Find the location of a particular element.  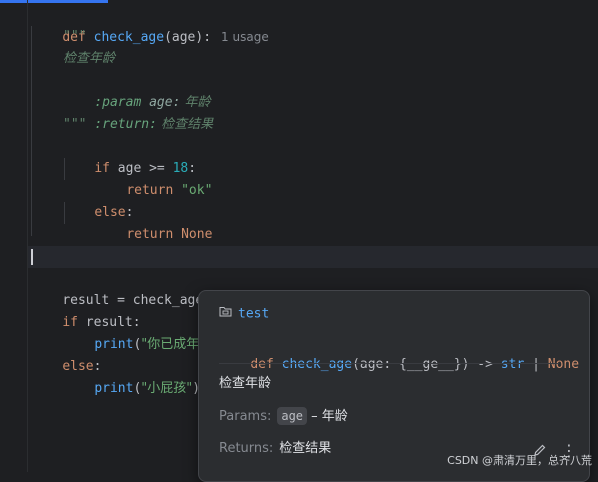

docstring-return-line: :return: 检查结果 is located at coordinates (138, 112).